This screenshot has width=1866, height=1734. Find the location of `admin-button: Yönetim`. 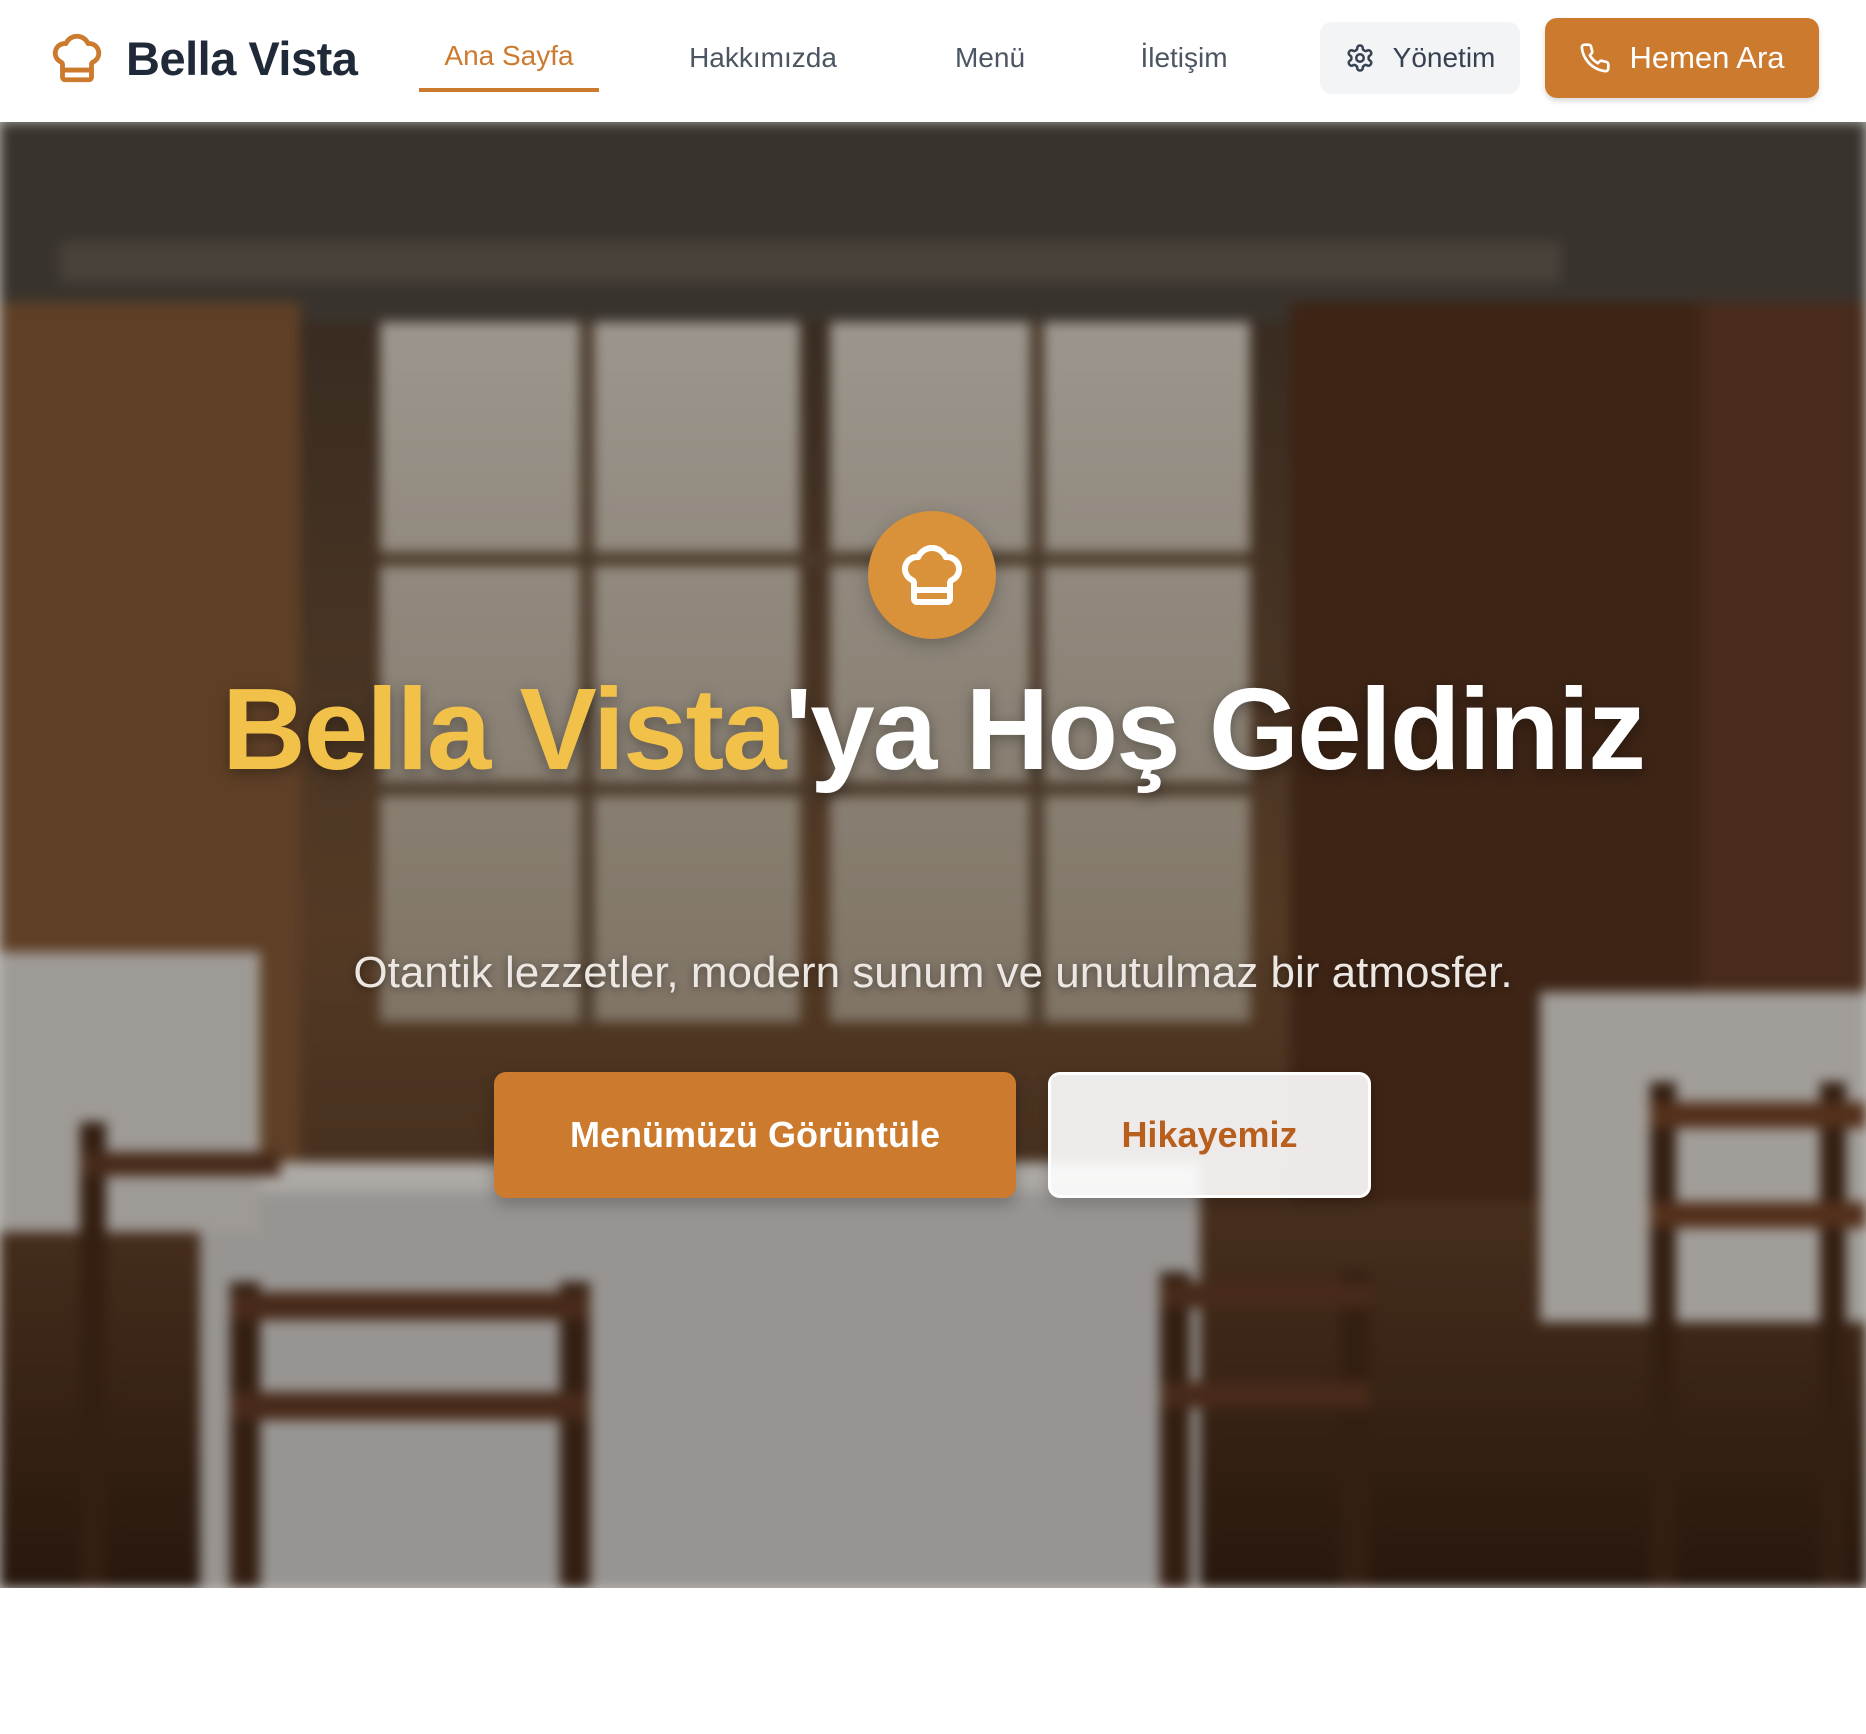

admin-button: Yönetim is located at coordinates (1420, 58).